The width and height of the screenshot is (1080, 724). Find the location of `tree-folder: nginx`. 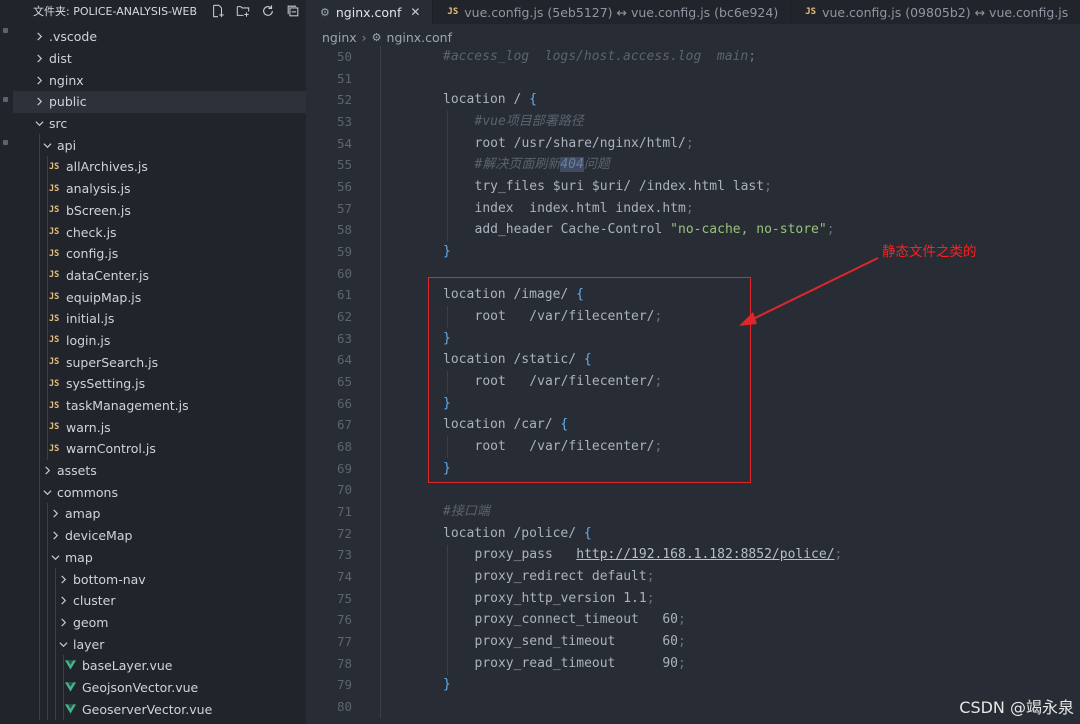

tree-folder: nginx is located at coordinates (159, 80).